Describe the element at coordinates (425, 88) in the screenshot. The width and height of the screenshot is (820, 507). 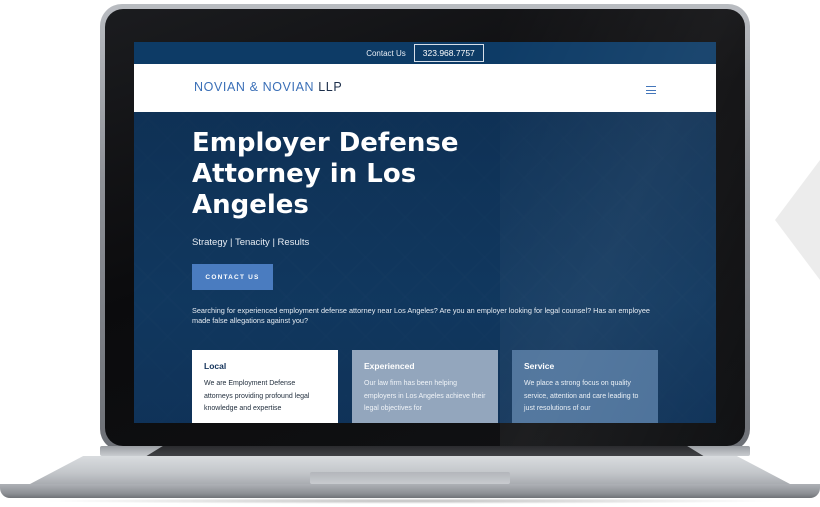
I see `main-navbar: NOVIAN & NOVIAN LLP` at that location.